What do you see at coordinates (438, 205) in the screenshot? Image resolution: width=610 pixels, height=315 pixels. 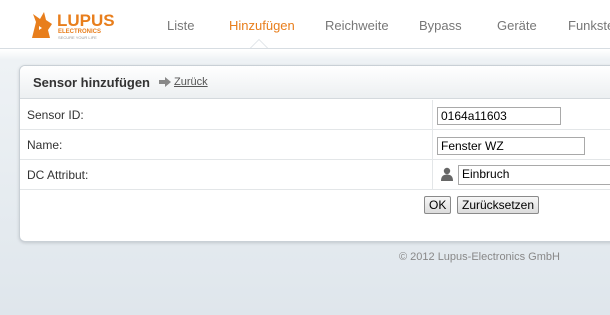 I see `ok-button: OK` at bounding box center [438, 205].